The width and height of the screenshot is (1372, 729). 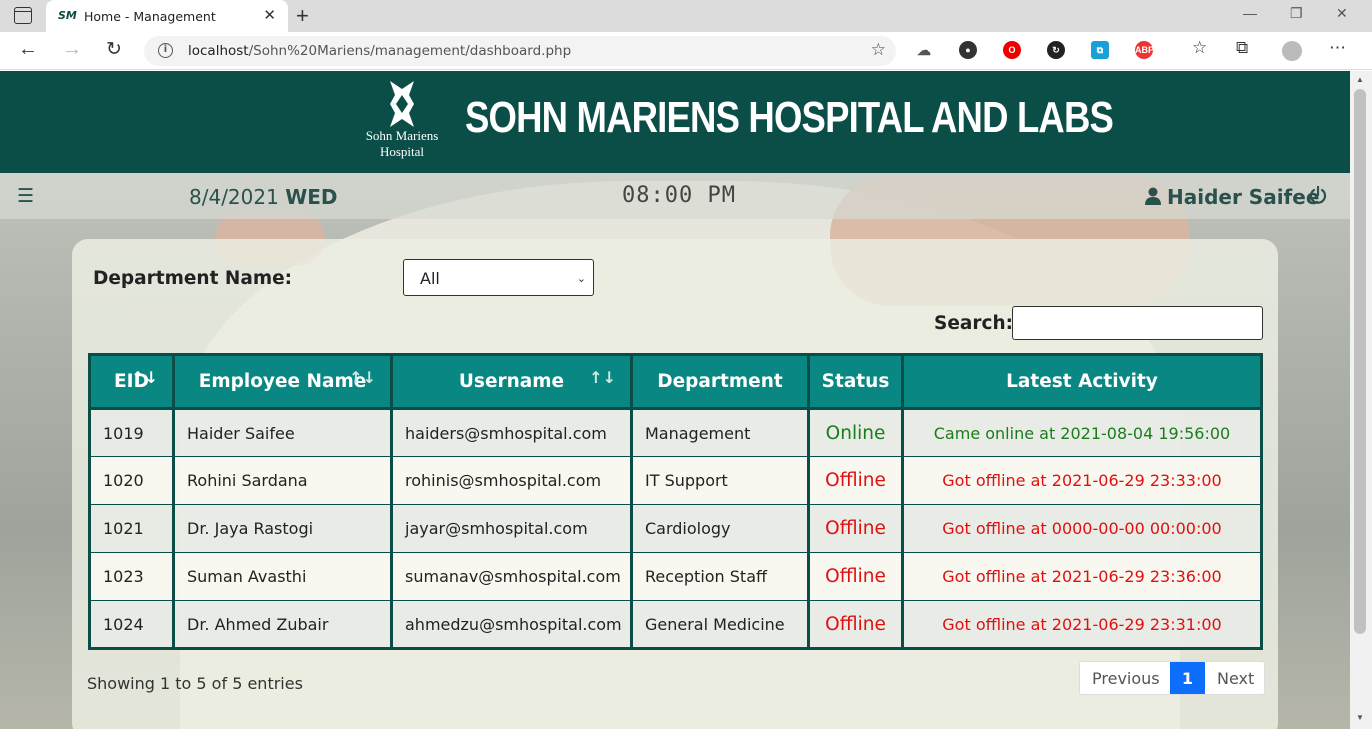 What do you see at coordinates (1342, 13) in the screenshot?
I see `close-window-icon: ✕` at bounding box center [1342, 13].